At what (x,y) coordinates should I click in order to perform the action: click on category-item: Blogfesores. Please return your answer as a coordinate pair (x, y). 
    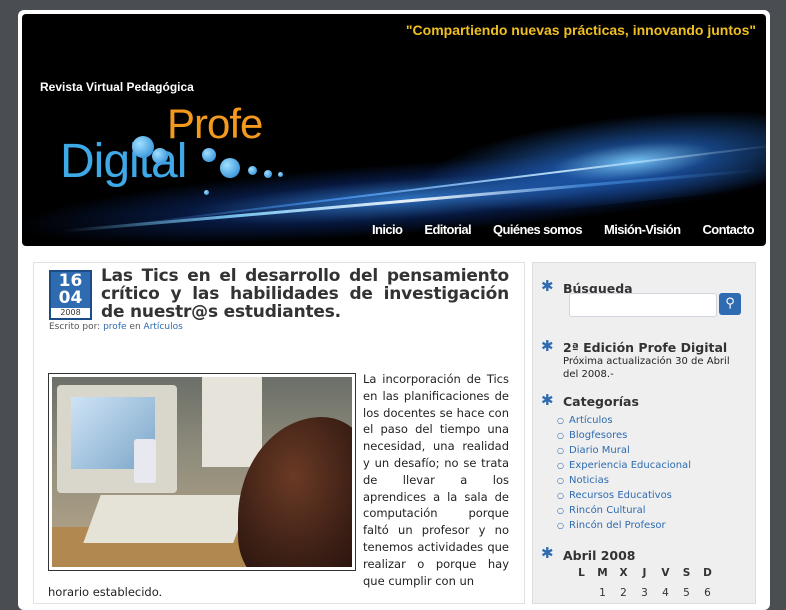
    Looking at the image, I should click on (624, 435).